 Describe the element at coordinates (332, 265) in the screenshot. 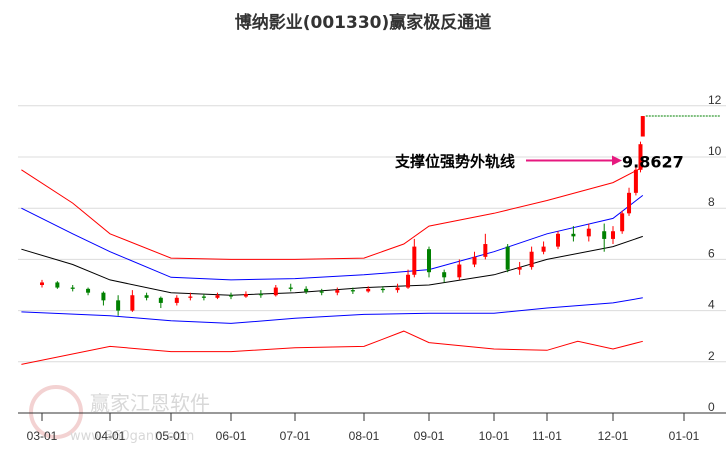

I see `band-middle` at that location.